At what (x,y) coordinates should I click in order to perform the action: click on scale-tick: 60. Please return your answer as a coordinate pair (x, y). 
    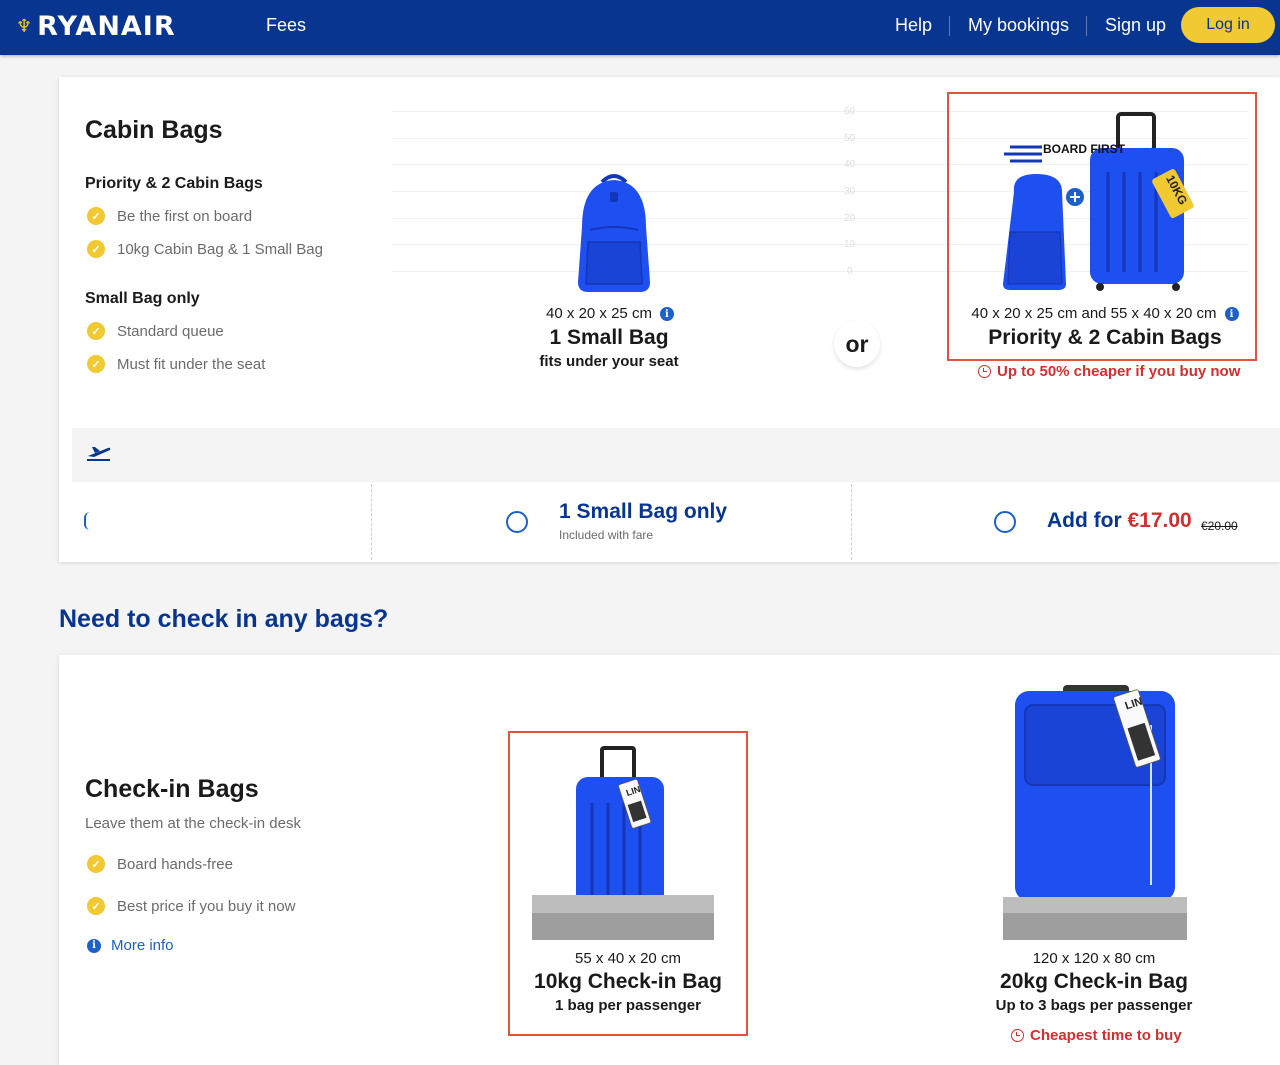
    Looking at the image, I should click on (850, 111).